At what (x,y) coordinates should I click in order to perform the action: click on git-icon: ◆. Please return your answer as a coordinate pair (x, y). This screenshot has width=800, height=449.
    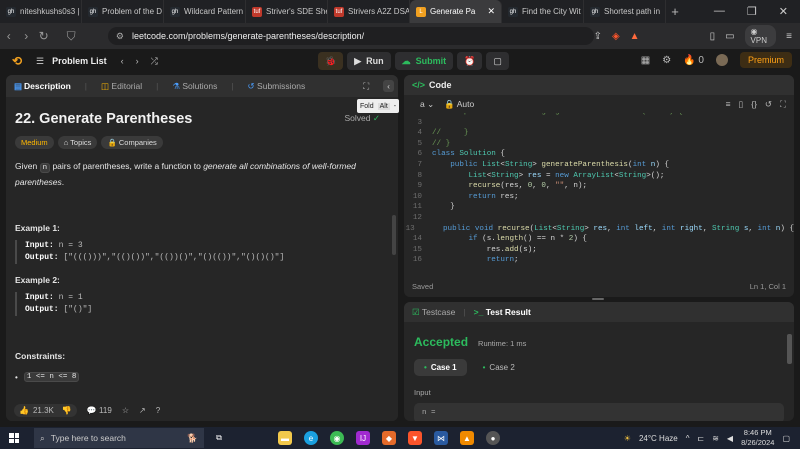
    Looking at the image, I should click on (389, 438).